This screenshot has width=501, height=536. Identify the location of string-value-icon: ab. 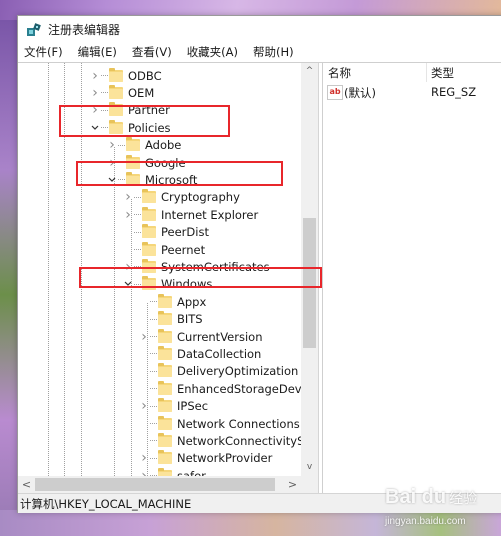
(335, 92).